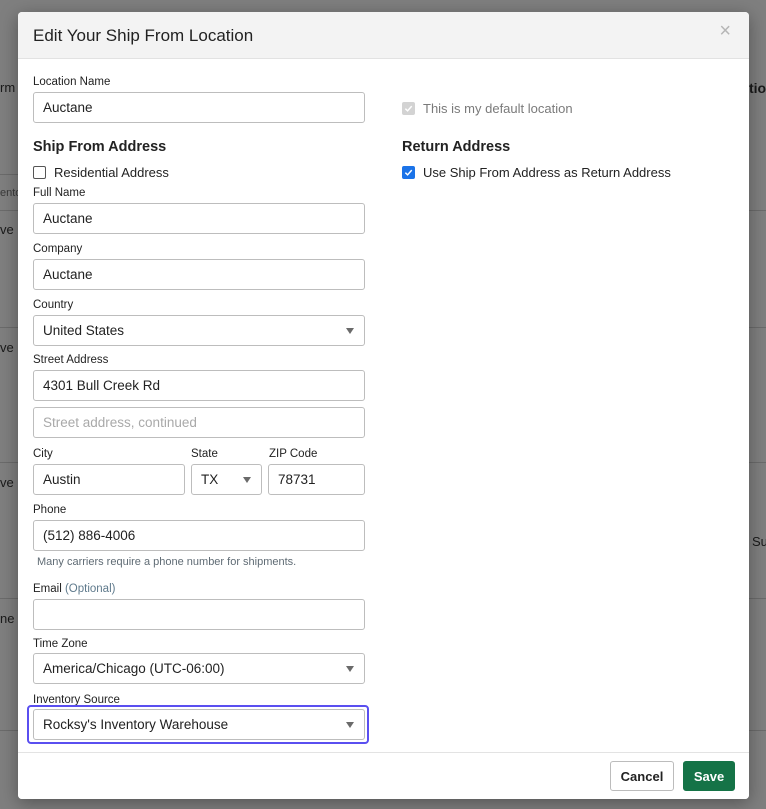 This screenshot has width=766, height=809. I want to click on full-name-value: Auctane, so click(68, 218).